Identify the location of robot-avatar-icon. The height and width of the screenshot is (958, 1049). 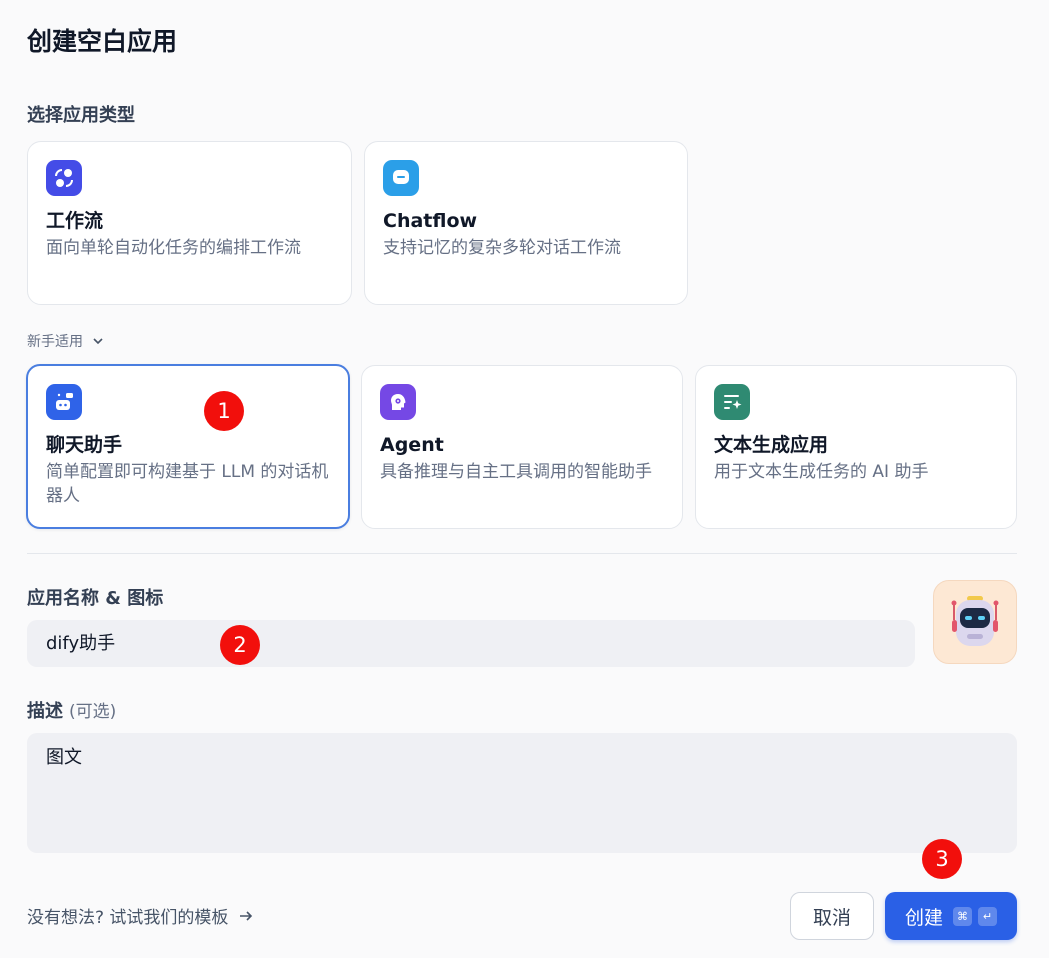
(975, 621).